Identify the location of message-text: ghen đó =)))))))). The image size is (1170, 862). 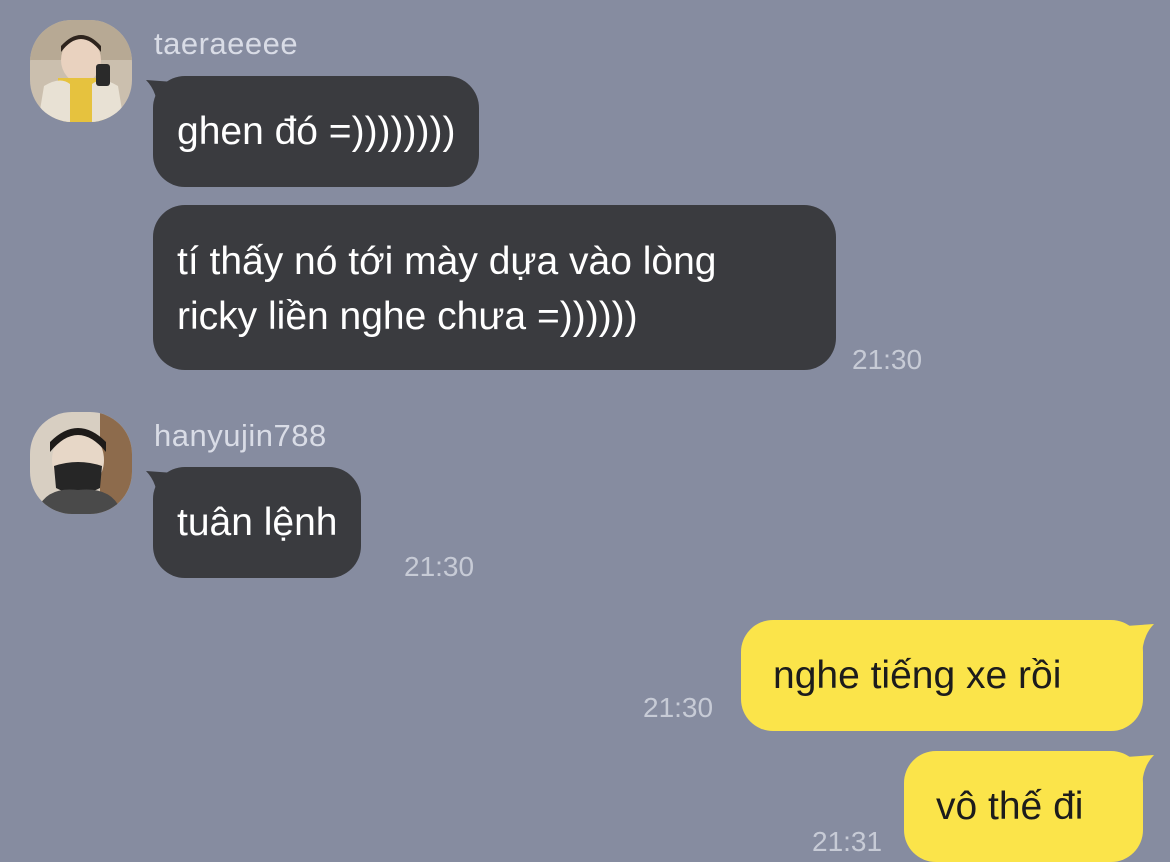
(316, 131).